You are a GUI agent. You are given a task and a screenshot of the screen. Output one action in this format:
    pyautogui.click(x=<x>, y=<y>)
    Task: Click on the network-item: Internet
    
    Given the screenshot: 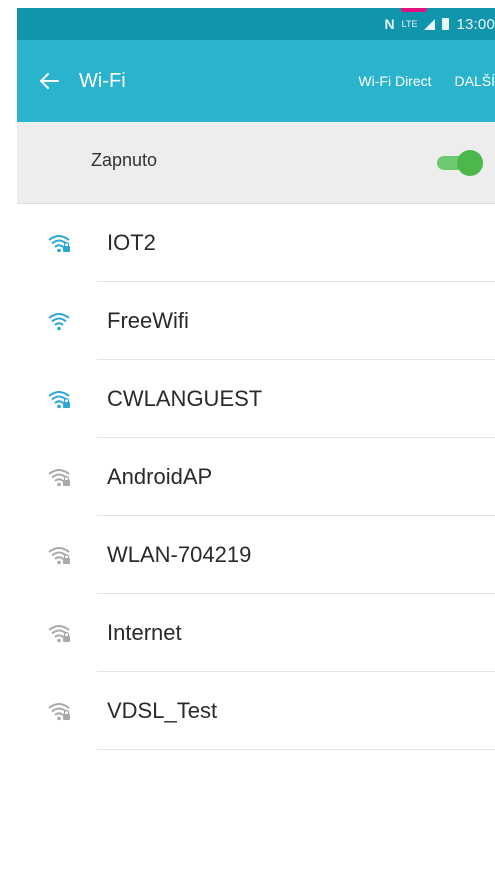 What is the action you would take?
    pyautogui.click(x=256, y=633)
    